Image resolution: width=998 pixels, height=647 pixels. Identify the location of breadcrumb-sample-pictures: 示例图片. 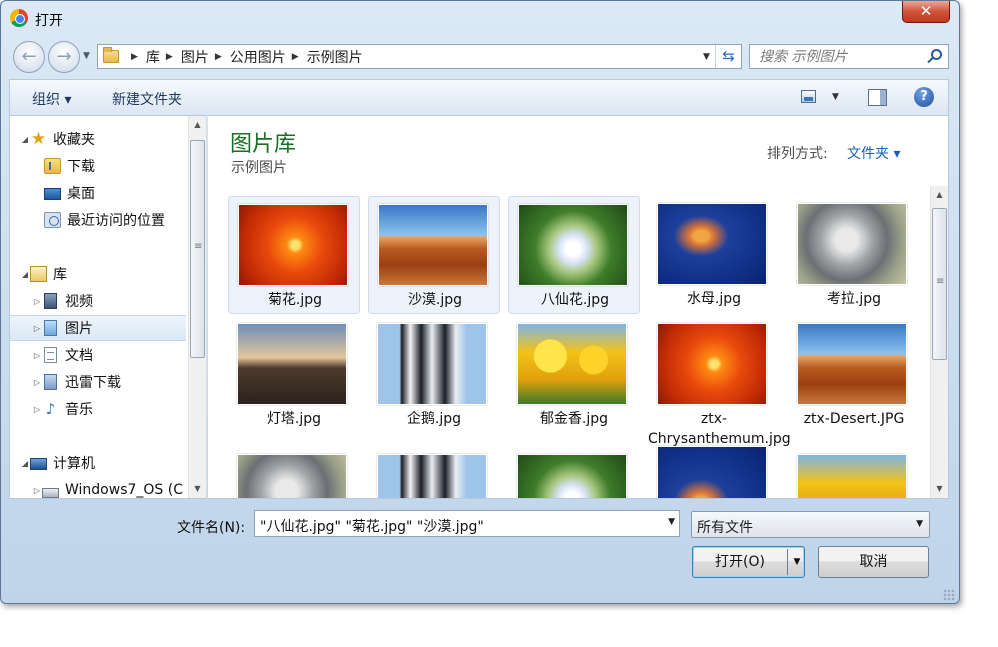
(335, 57).